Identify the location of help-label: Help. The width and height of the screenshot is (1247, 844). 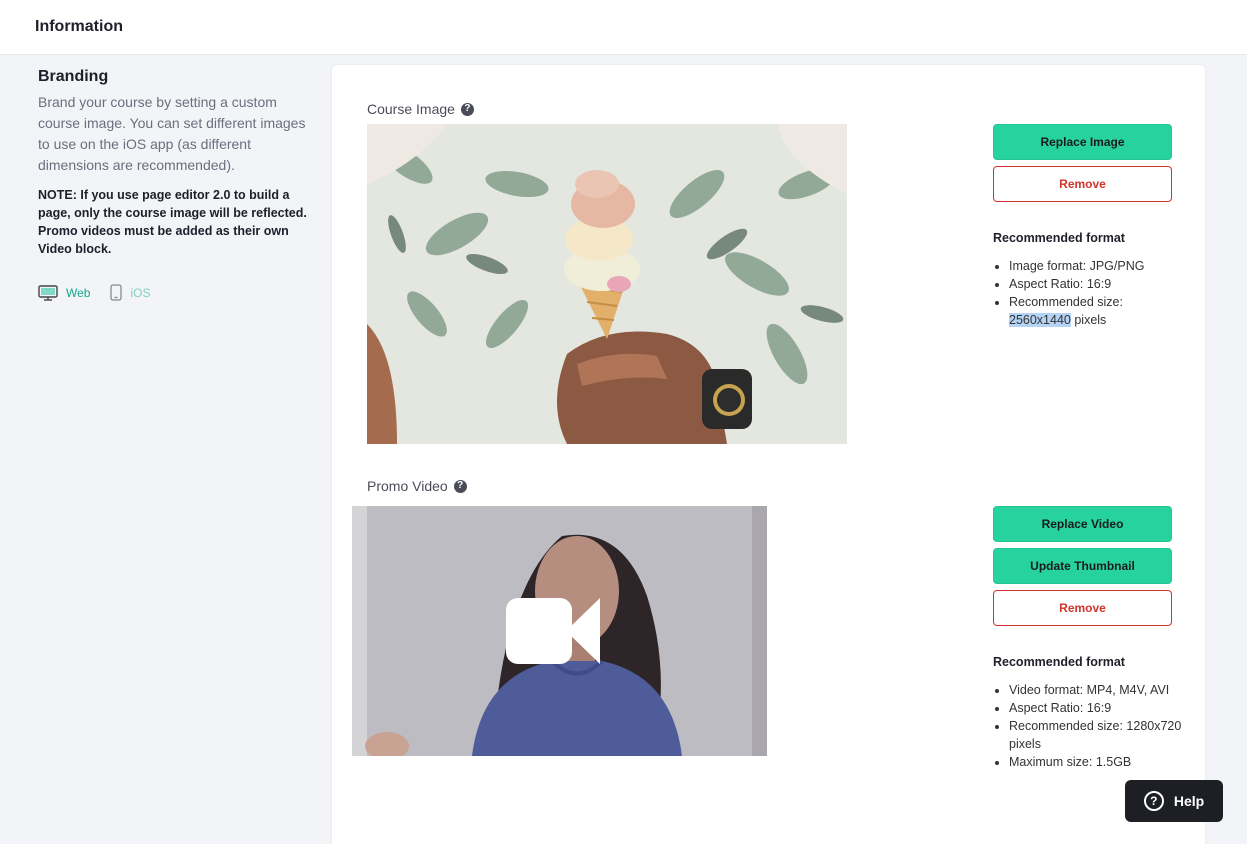
(1189, 801).